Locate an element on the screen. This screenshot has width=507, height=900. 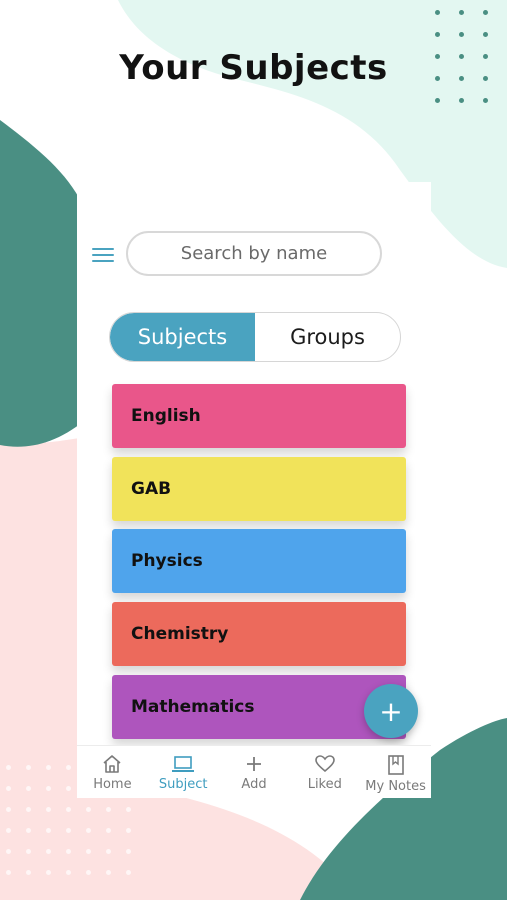
subject-card-gab: GAB is located at coordinates (259, 489).